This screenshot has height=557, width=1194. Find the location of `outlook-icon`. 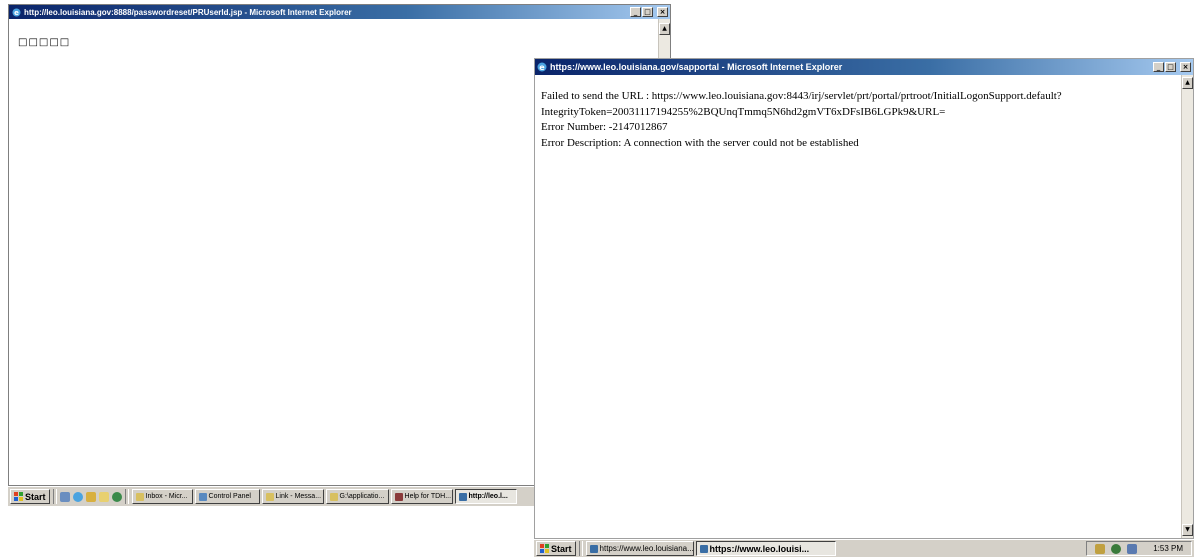

outlook-icon is located at coordinates (90, 496).